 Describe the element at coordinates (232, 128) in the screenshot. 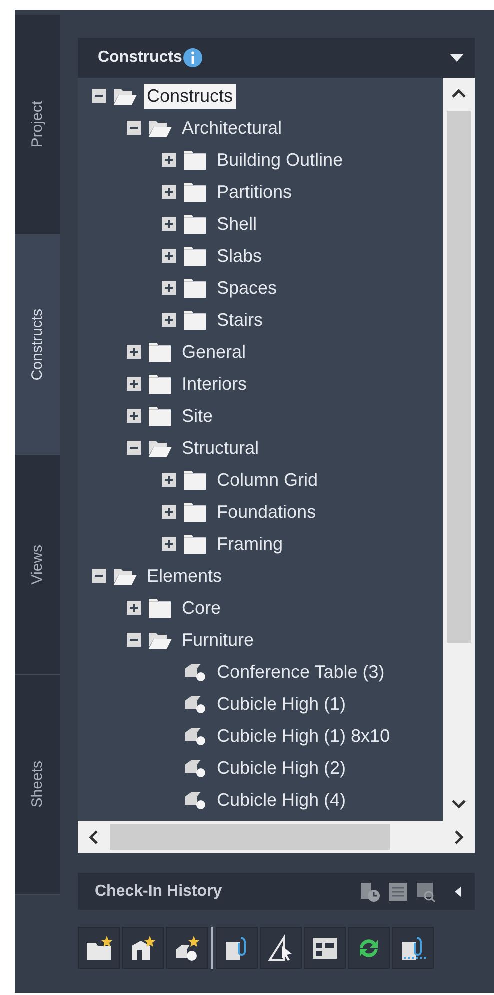

I see `tree-item: Architectural` at that location.